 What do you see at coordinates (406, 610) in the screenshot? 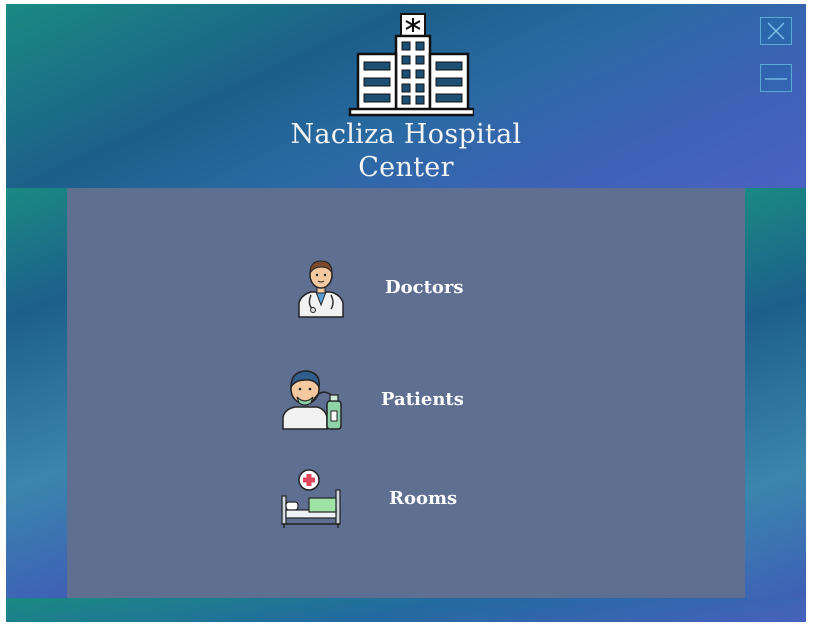
I see `footer-bar` at bounding box center [406, 610].